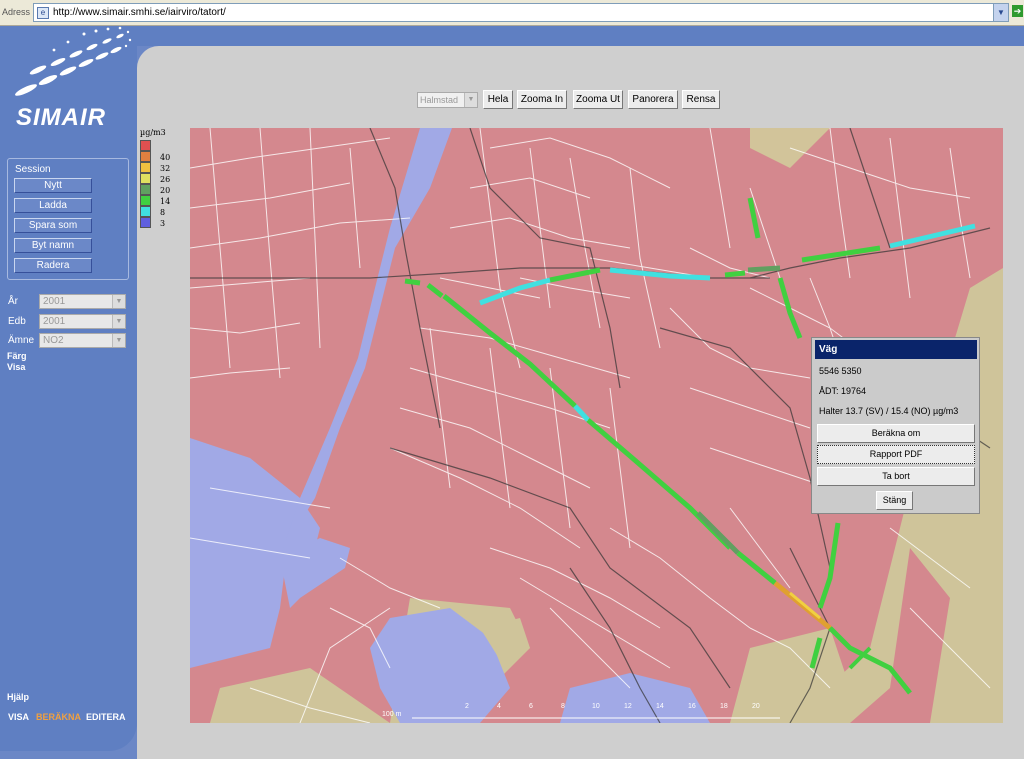  What do you see at coordinates (73, 61) in the screenshot?
I see `simair-logo-icon` at bounding box center [73, 61].